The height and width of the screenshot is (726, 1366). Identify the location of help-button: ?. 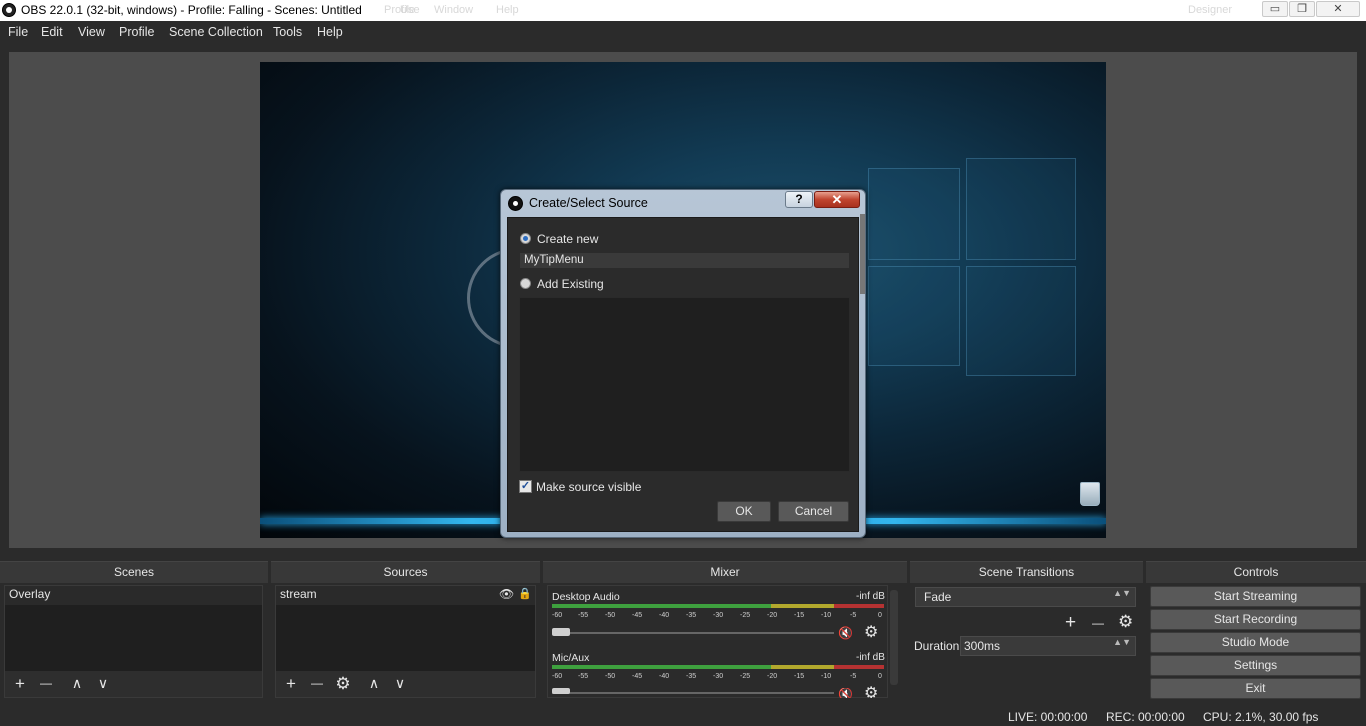
(799, 199).